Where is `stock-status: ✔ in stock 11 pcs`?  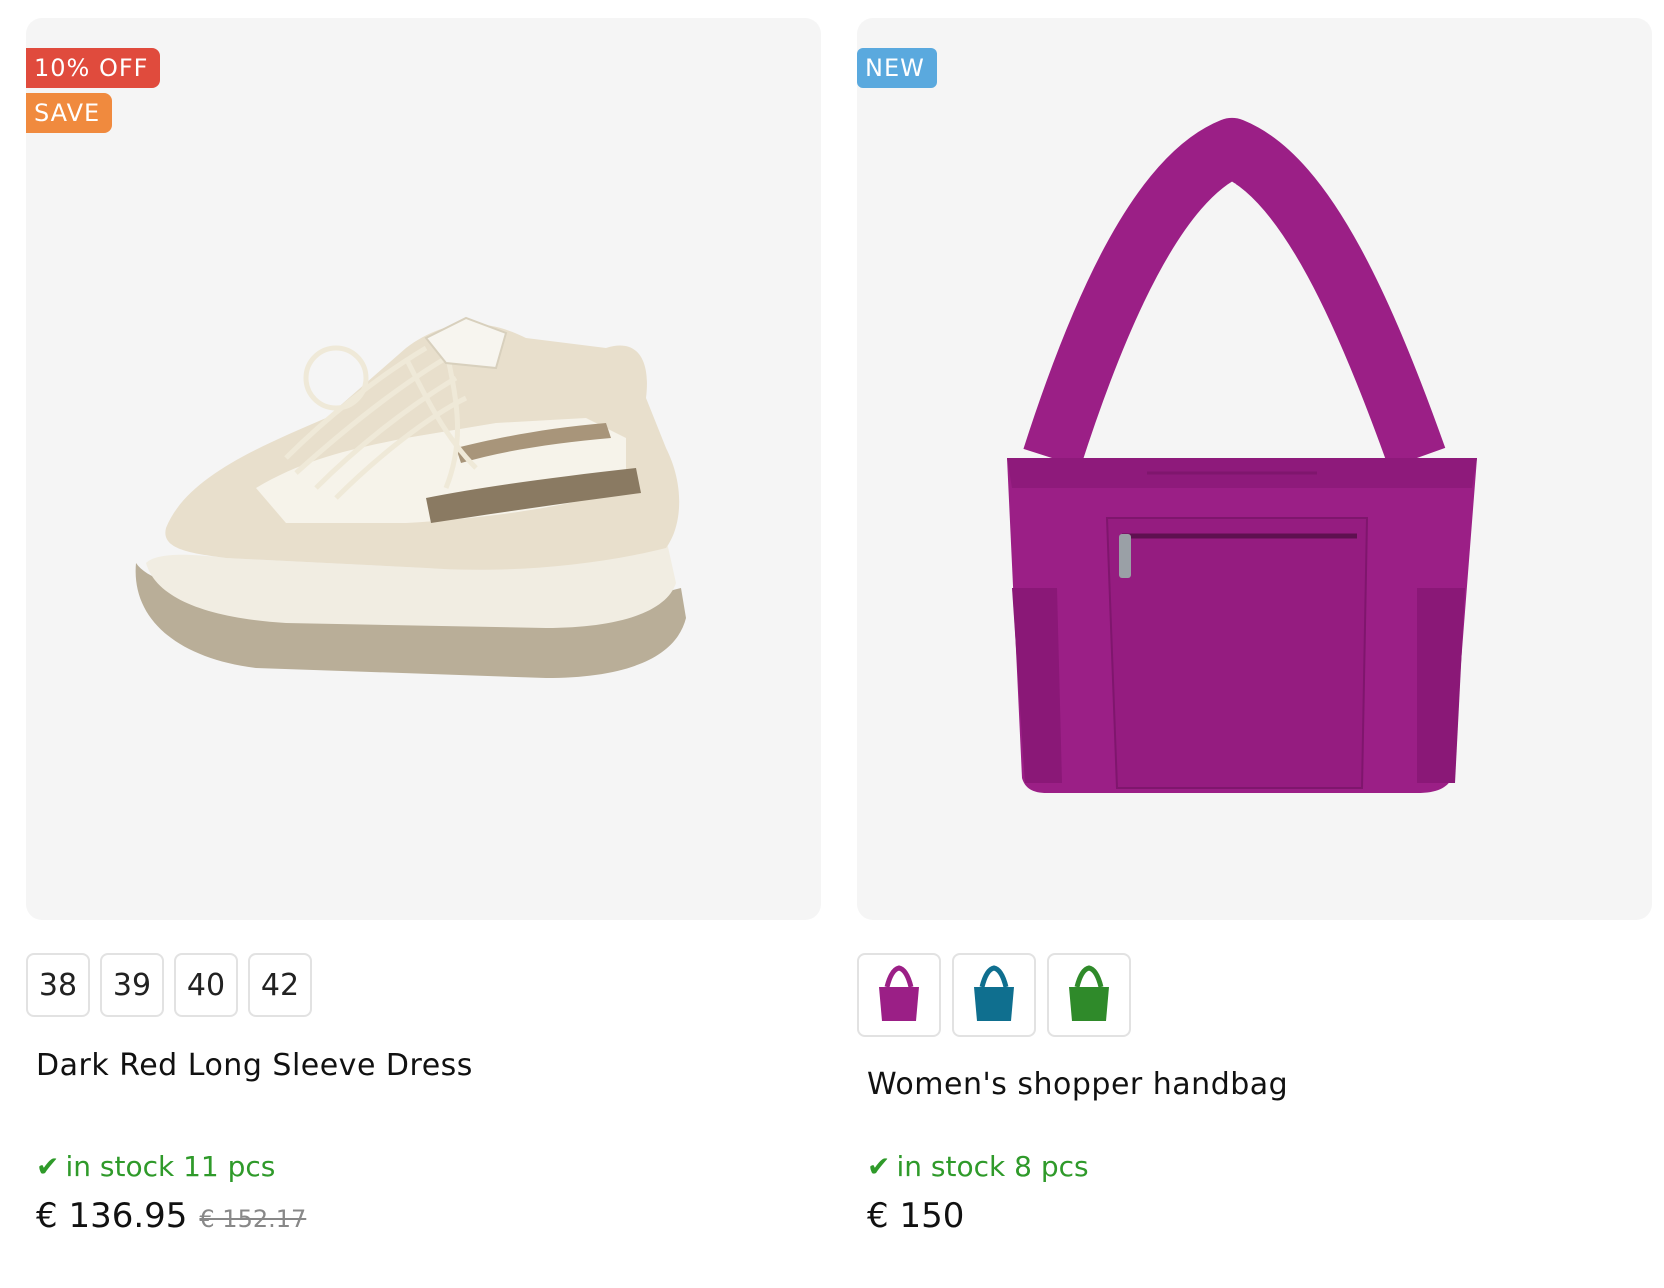
stock-status: ✔ in stock 11 pcs is located at coordinates (155, 1166).